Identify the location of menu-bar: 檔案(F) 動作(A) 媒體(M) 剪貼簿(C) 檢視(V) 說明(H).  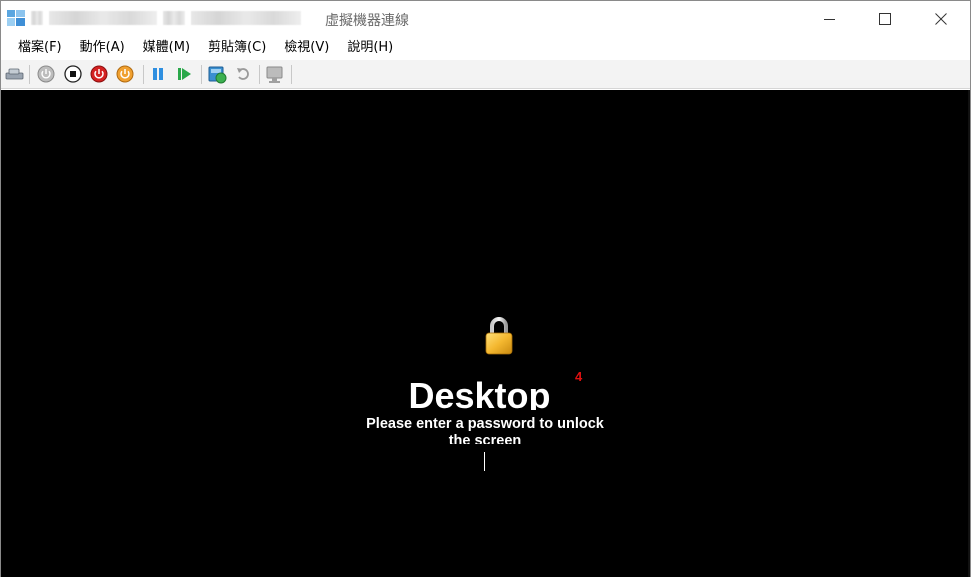
(485, 48).